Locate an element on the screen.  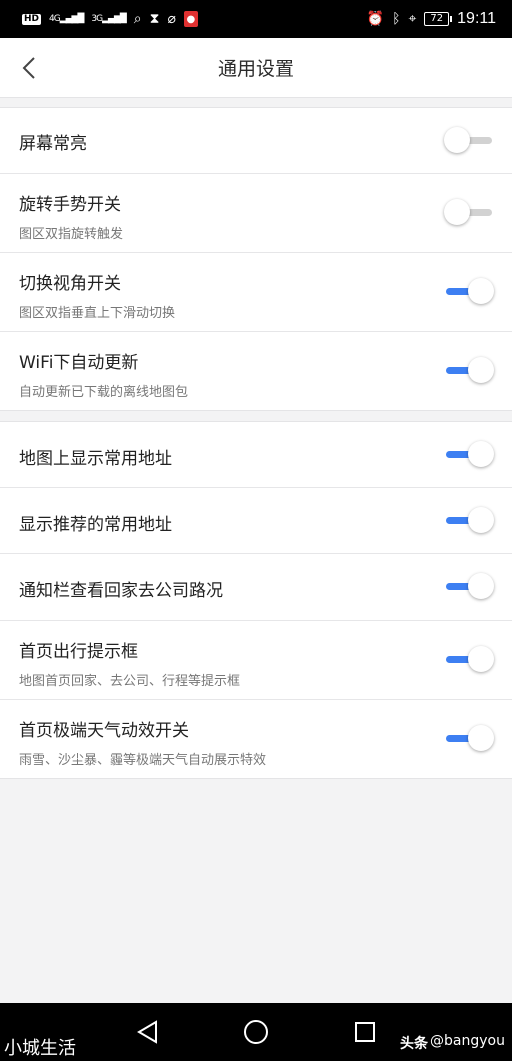
screen-on-toggle is located at coordinates (469, 141).